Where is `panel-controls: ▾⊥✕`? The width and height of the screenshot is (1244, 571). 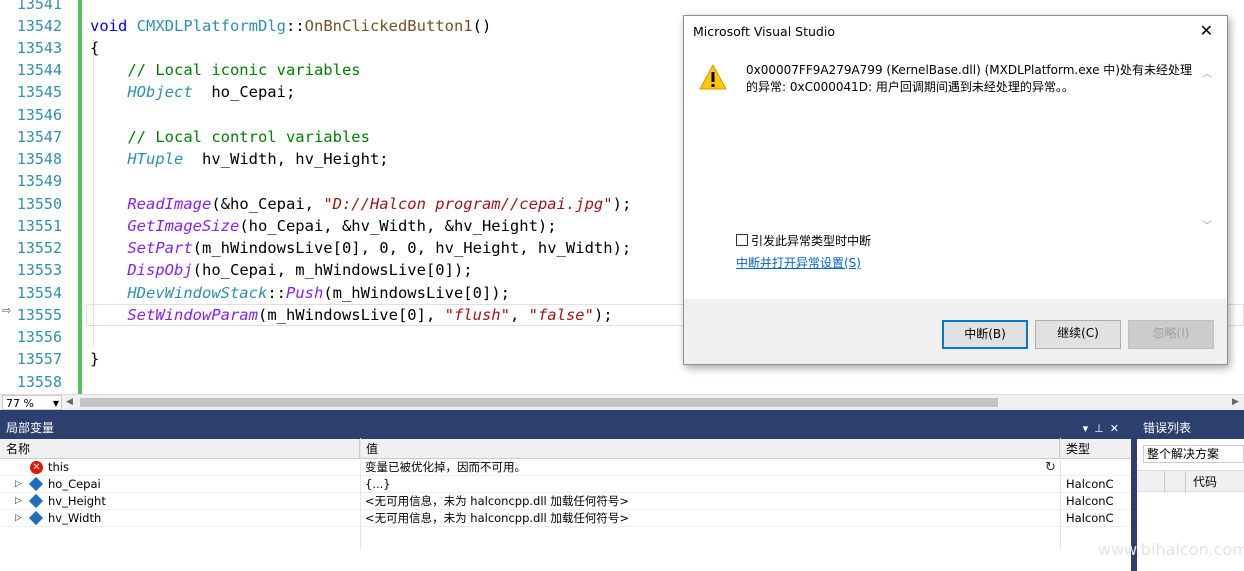 panel-controls: ▾⊥✕ is located at coordinates (1104, 428).